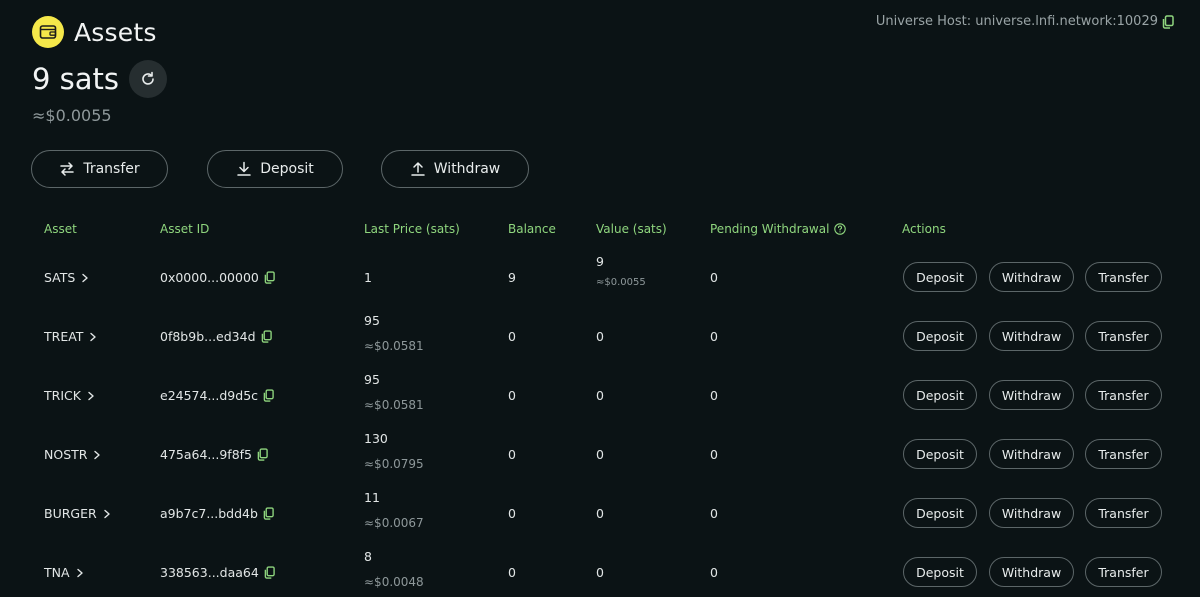  I want to click on asset-id-cell: 0f8b9b...ed34d, so click(216, 336).